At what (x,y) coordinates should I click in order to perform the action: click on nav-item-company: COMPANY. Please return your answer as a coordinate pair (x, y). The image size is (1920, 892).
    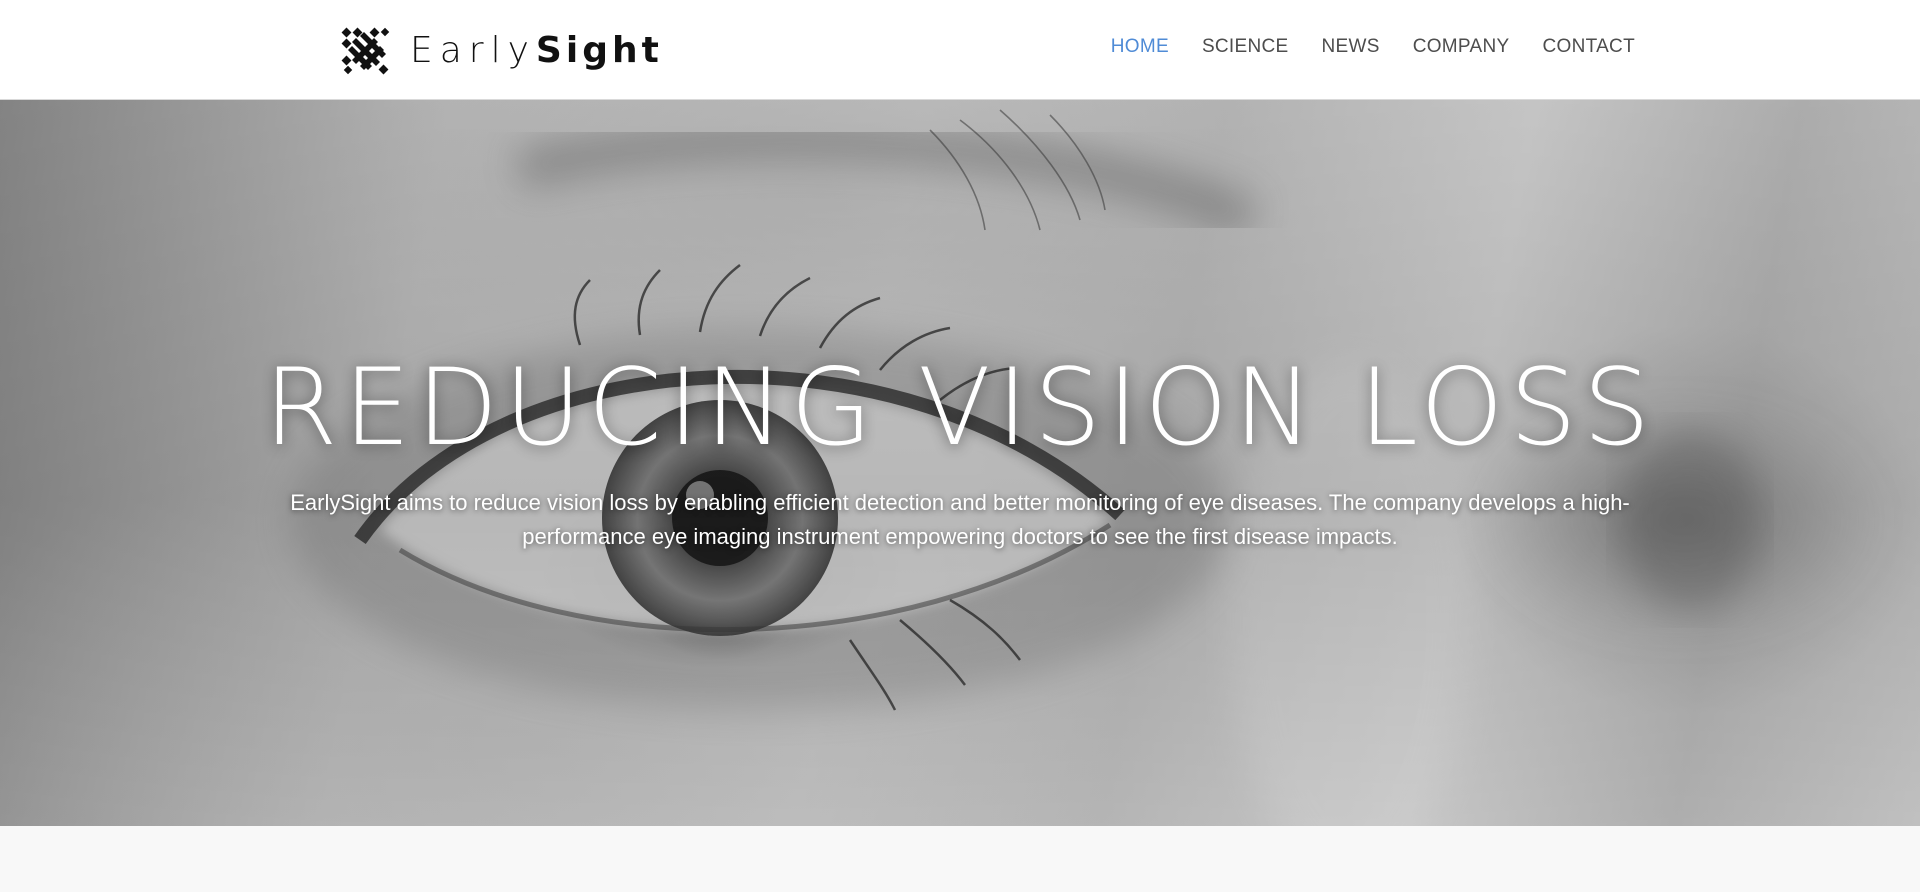
    Looking at the image, I should click on (1461, 47).